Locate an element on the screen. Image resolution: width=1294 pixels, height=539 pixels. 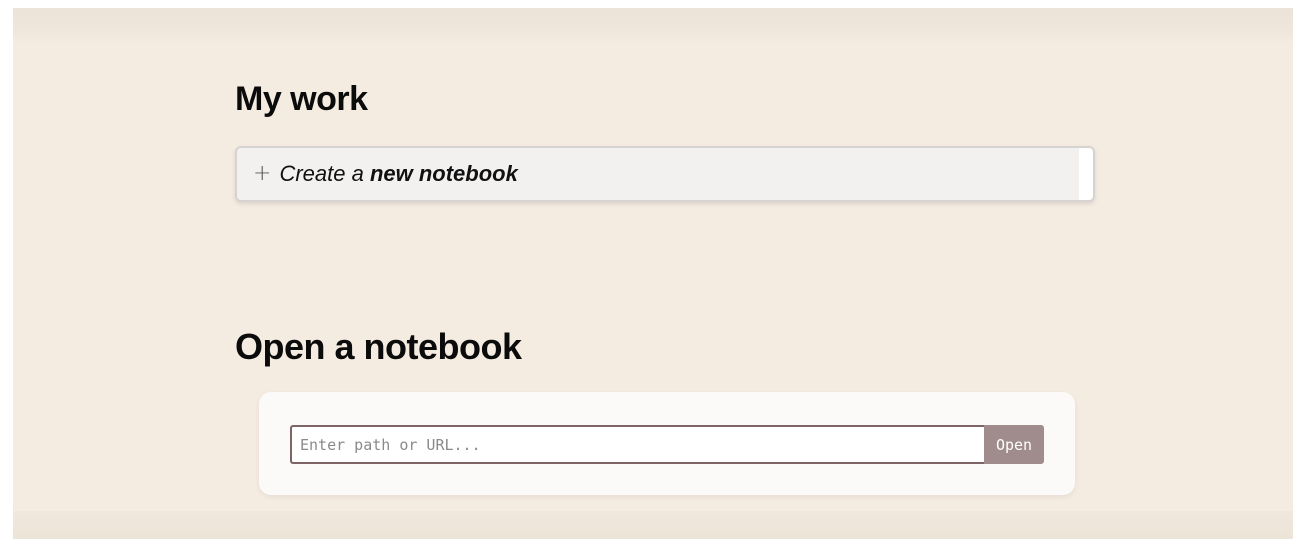
create-notebook-bold: new notebook is located at coordinates (443, 173).